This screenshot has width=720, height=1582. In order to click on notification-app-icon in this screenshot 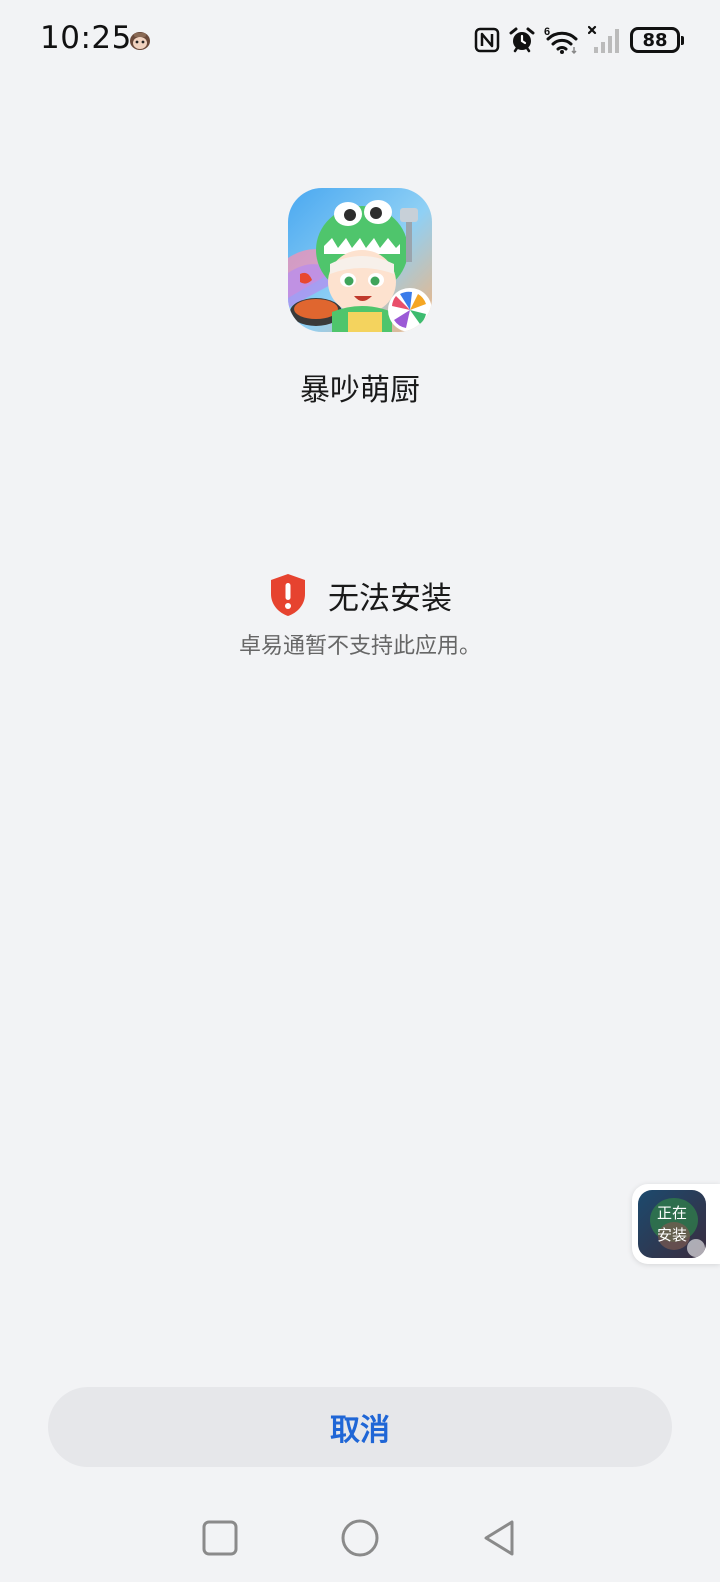, I will do `click(140, 41)`.